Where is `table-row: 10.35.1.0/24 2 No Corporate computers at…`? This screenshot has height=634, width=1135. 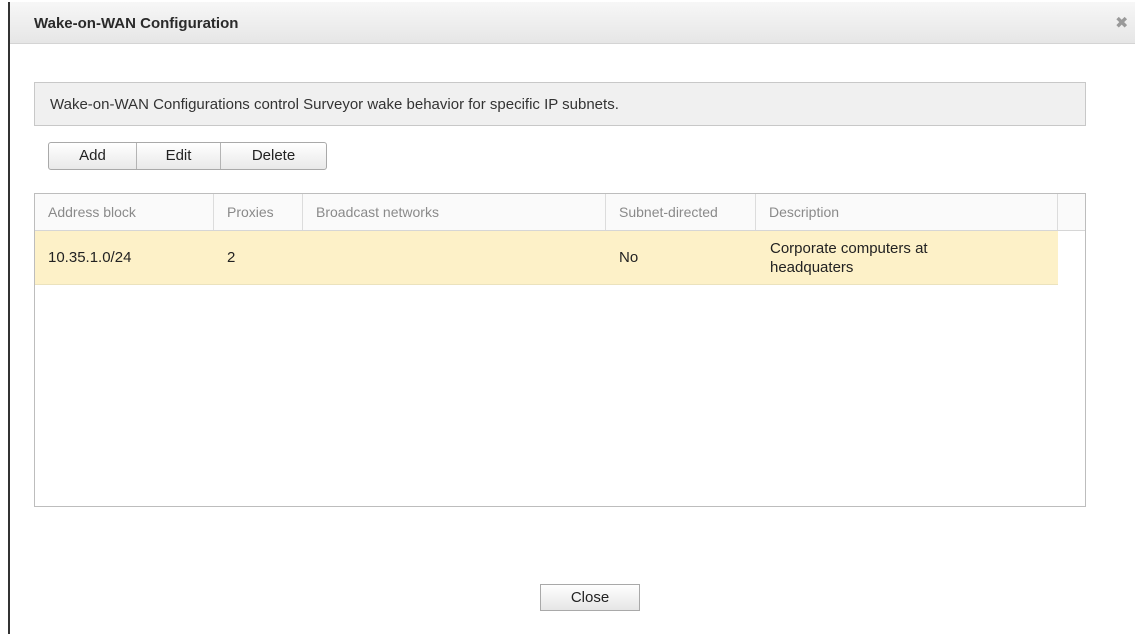 table-row: 10.35.1.0/24 2 No Corporate computers at… is located at coordinates (546, 258).